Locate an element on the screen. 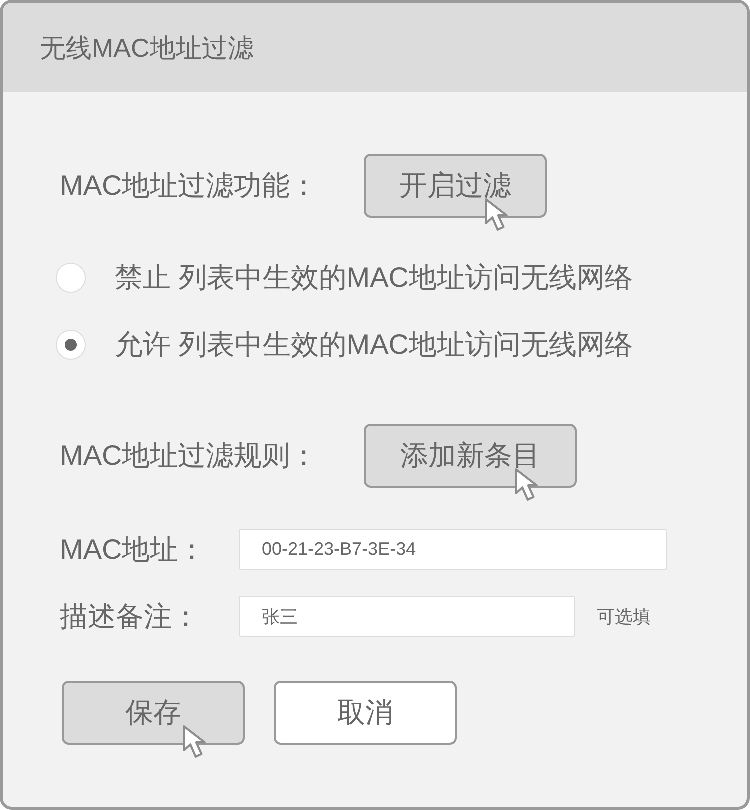  input-field: 00-21-23-B7-3E-34 is located at coordinates (453, 549).